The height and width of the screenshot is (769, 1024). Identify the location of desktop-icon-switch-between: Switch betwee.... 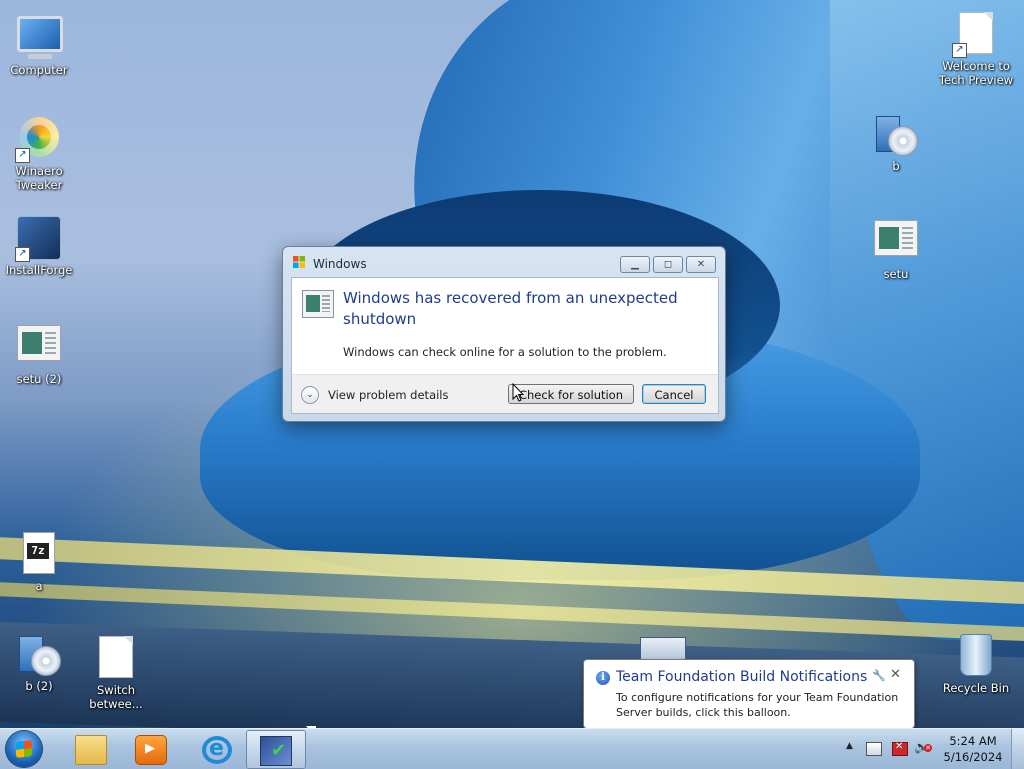
(116, 672).